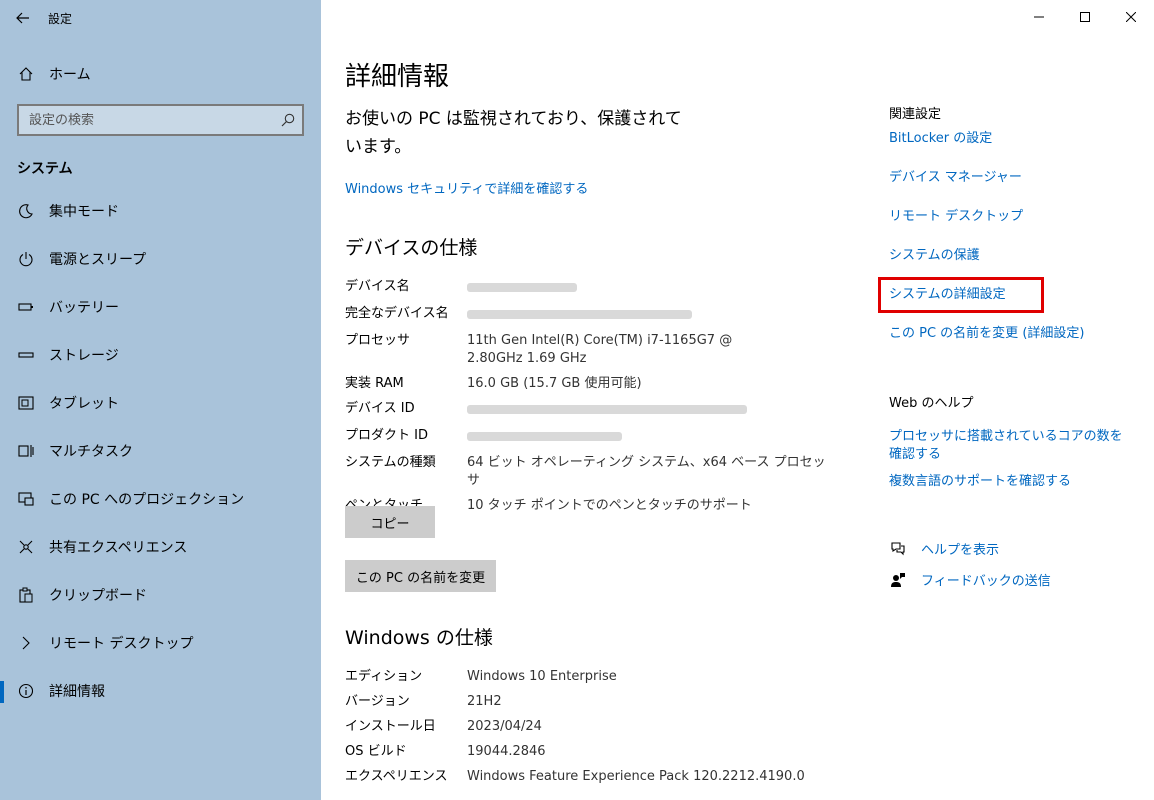 The height and width of the screenshot is (800, 1154). I want to click on sidebar-item-home: ホーム, so click(160, 74).